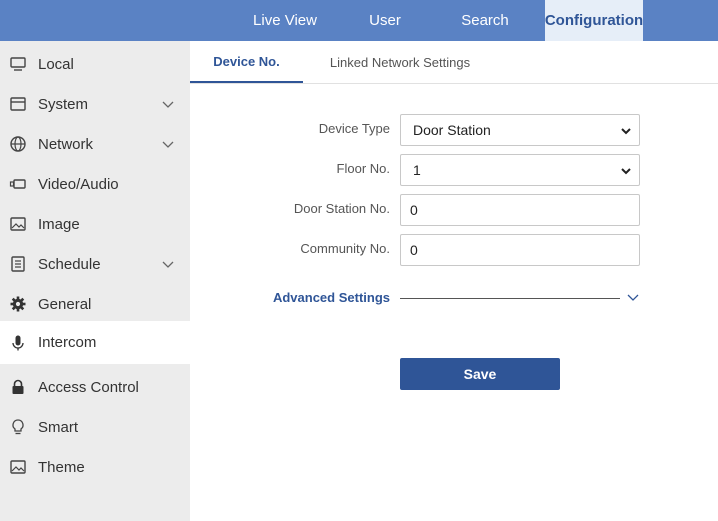 The width and height of the screenshot is (718, 521). I want to click on community-no-label: Community No., so click(345, 248).